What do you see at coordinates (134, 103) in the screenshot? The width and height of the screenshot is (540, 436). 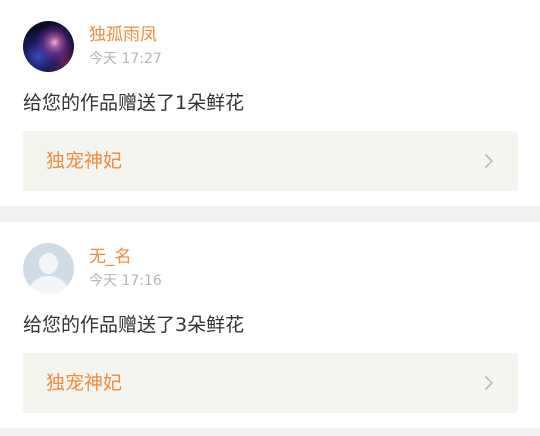 I see `gift-message: 给您的作品赠送了1朵鲜花` at bounding box center [134, 103].